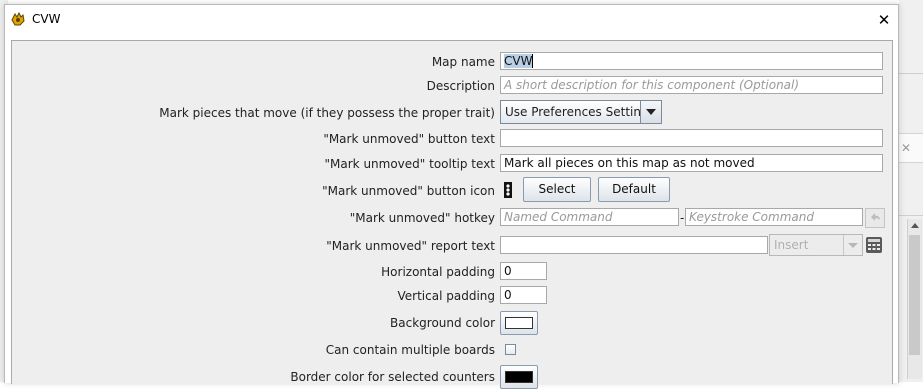  I want to click on mark-button-text-input, so click(691, 138).